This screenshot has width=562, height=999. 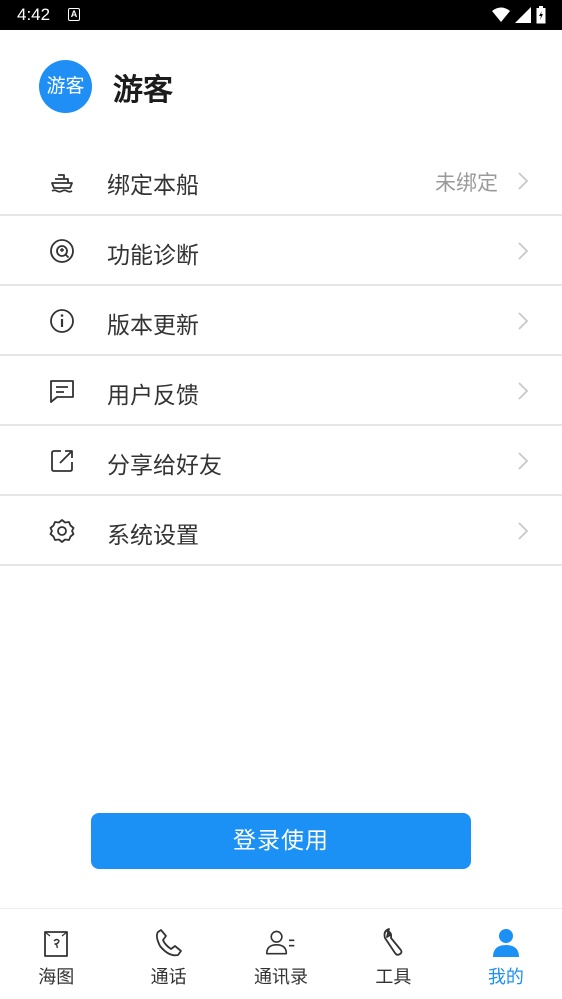 I want to click on menu-item-feedback: 用户反馈, so click(x=281, y=391).